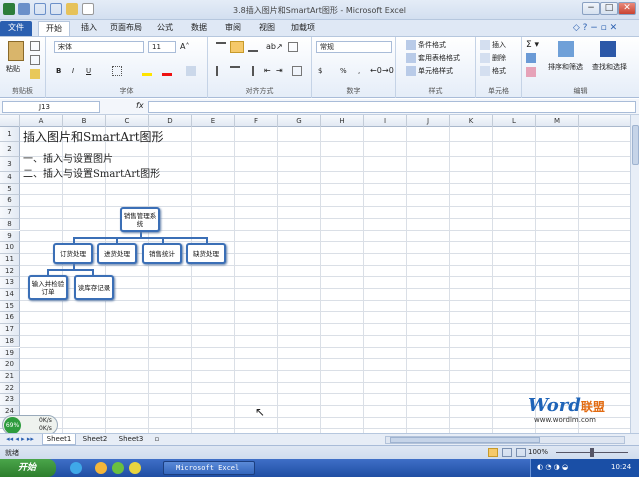  Describe the element at coordinates (595, 28) in the screenshot. I see `help-icons: ◇ ? − ▫ ✕` at that location.